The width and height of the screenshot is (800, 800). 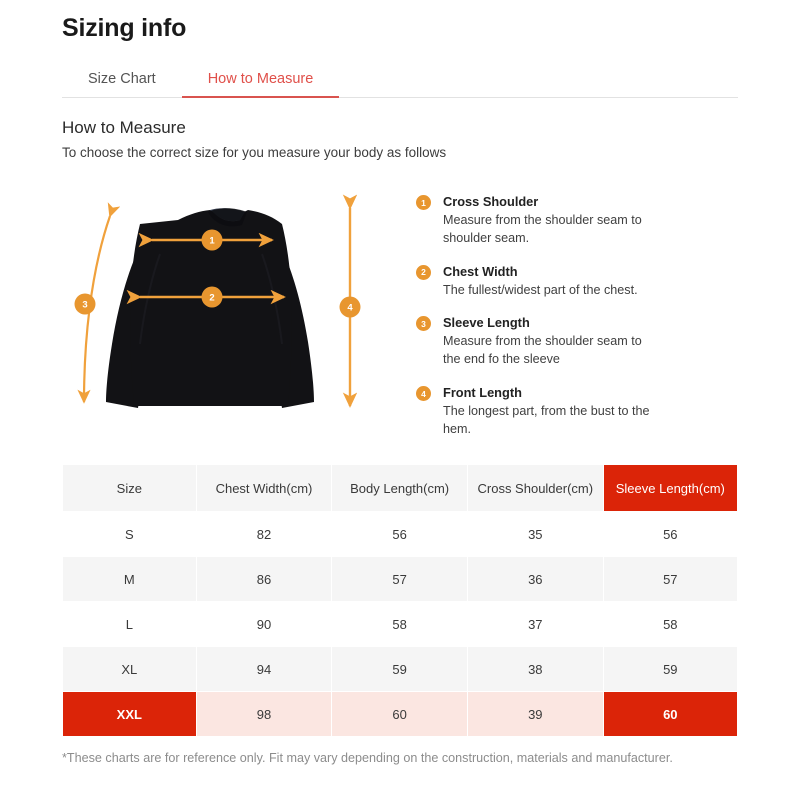 I want to click on cell-body-length: 57, so click(x=399, y=579).